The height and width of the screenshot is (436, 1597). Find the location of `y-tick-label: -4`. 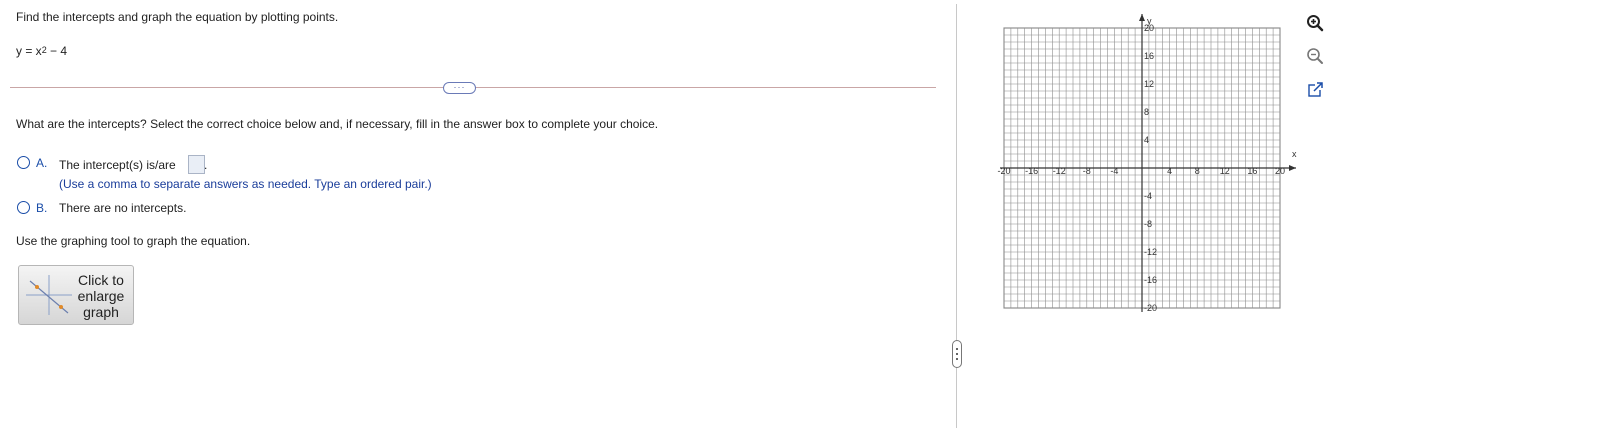

y-tick-label: -4 is located at coordinates (1148, 196).